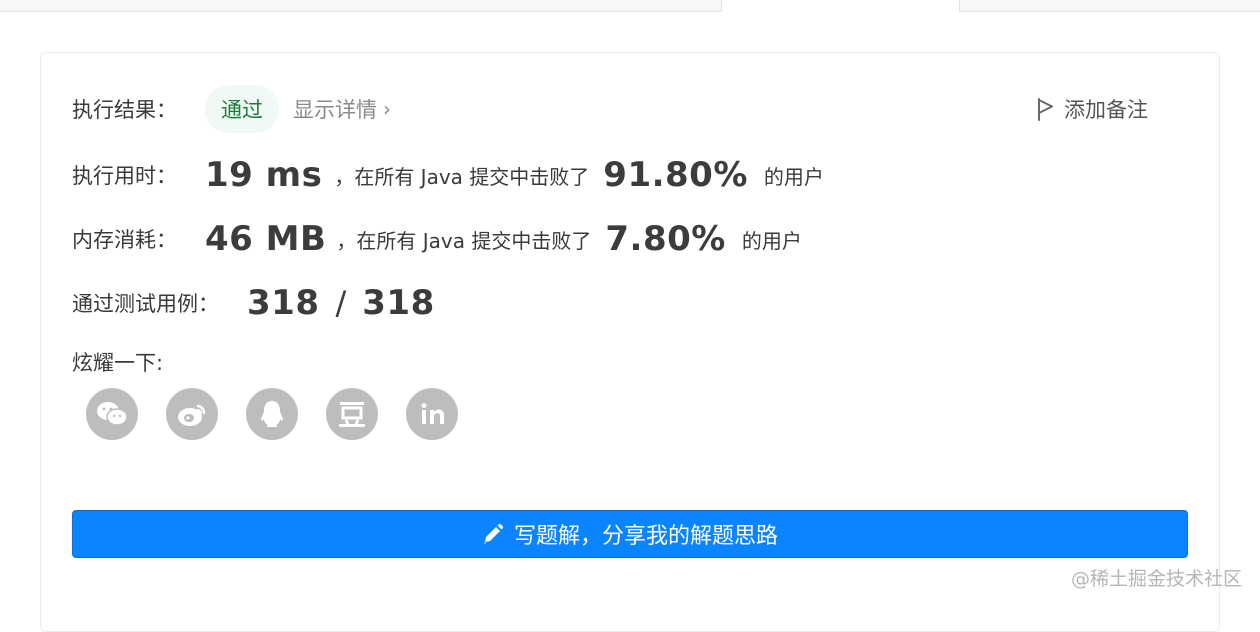  I want to click on tab-right, so click(1109, 6).